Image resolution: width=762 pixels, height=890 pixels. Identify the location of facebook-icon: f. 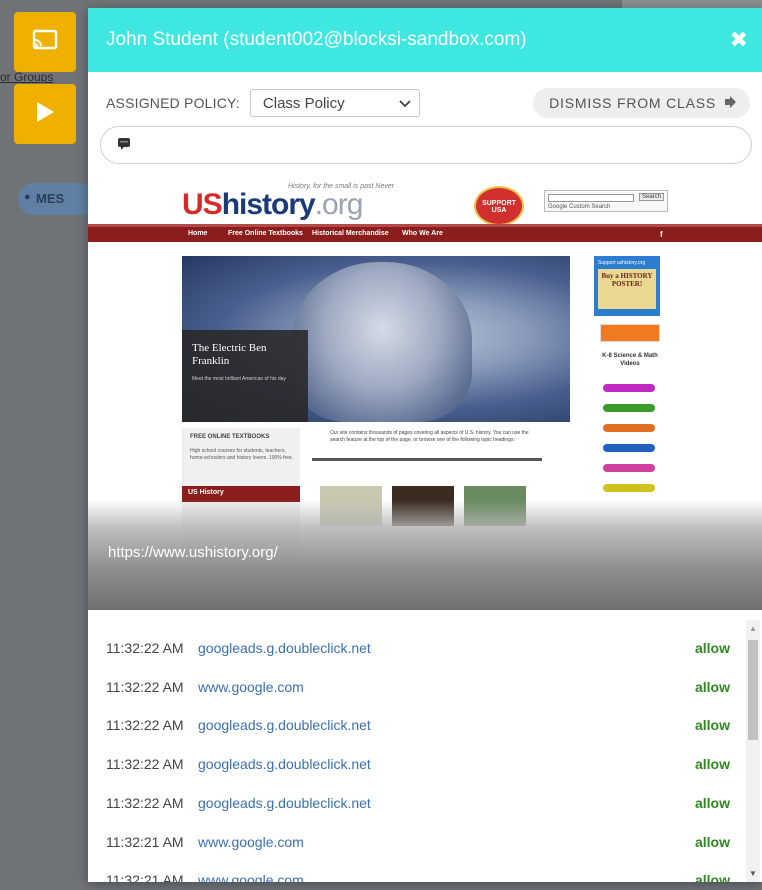
(661, 234).